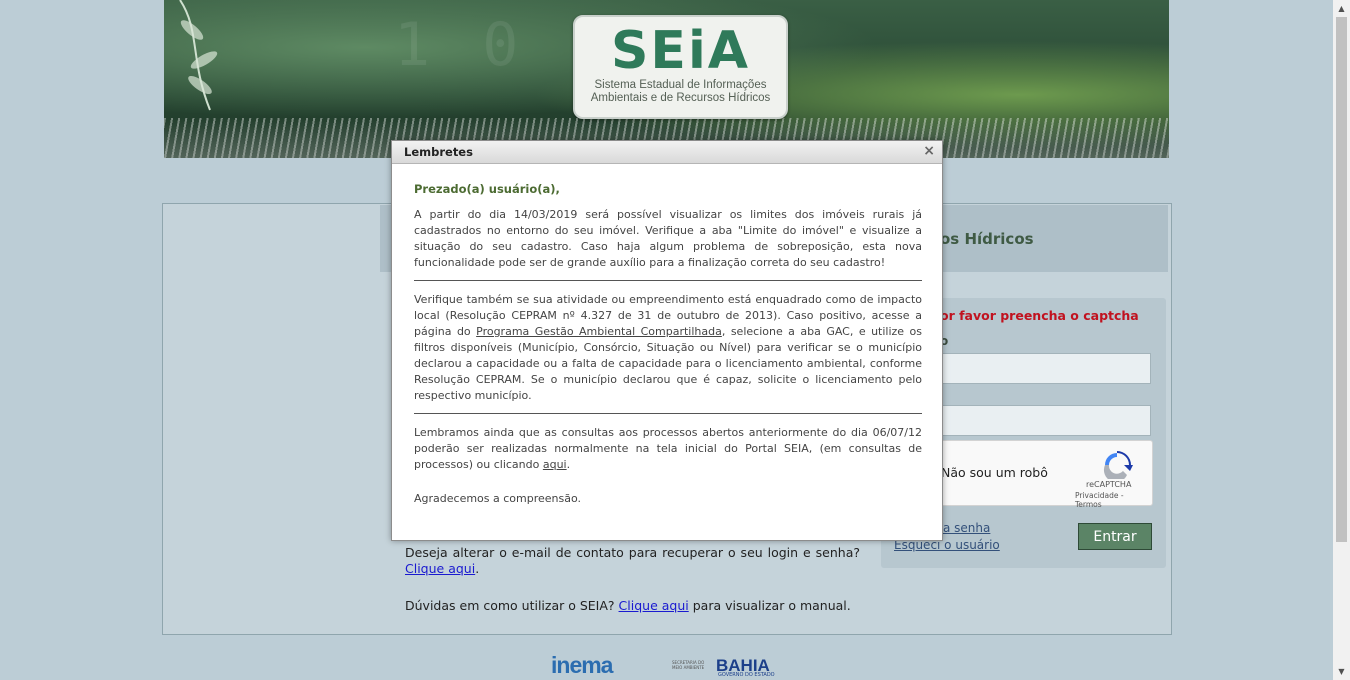 The height and width of the screenshot is (680, 1350). Describe the element at coordinates (1045, 420) in the screenshot. I see `password-input` at that location.